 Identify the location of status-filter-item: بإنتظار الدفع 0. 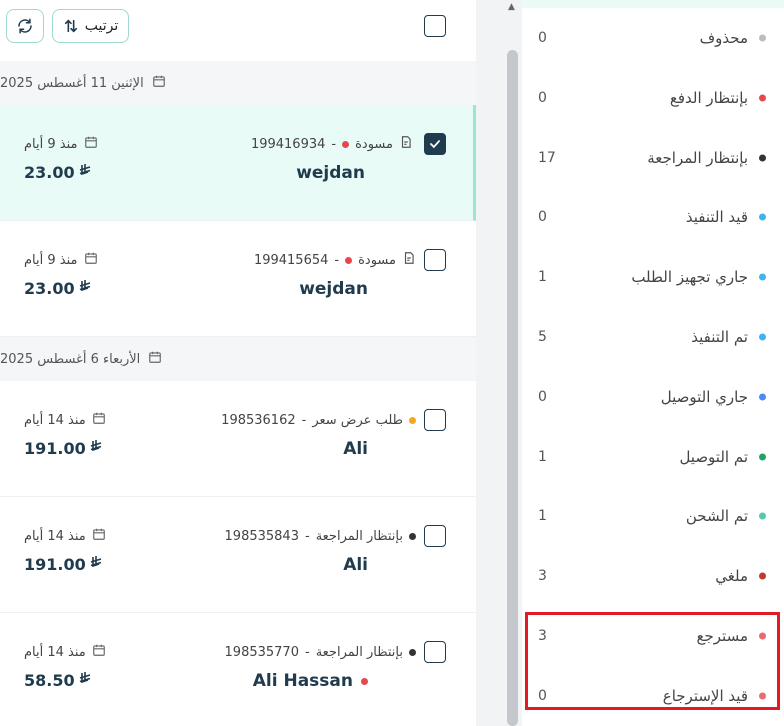
(653, 98).